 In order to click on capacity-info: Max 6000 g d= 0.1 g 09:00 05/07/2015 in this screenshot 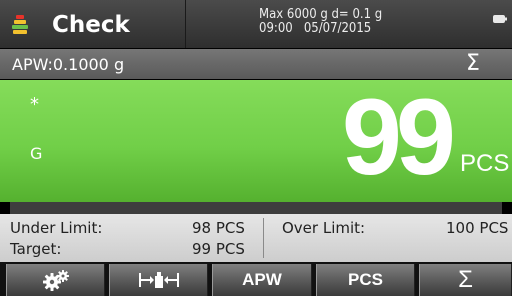, I will do `click(320, 22)`.